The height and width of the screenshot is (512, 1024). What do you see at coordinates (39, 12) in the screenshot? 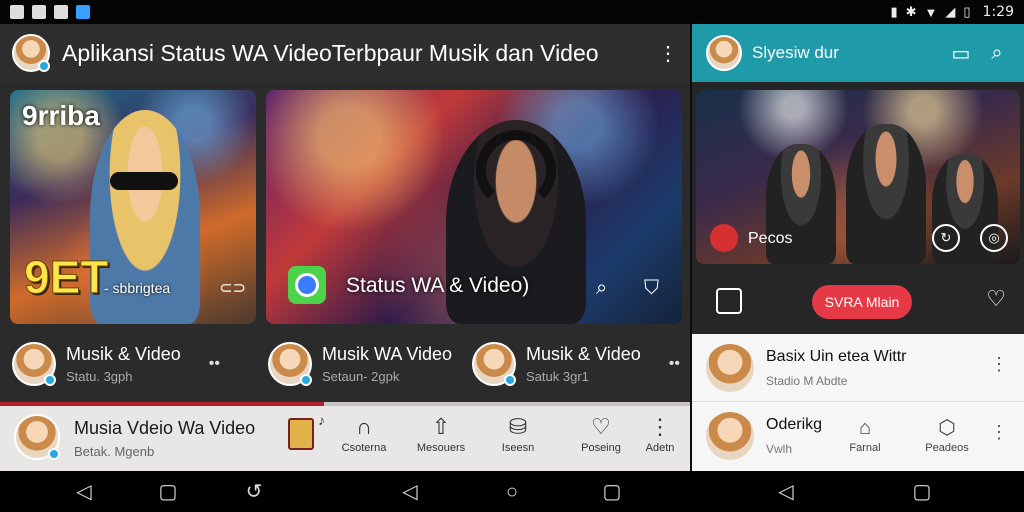
I see `photo-icon` at bounding box center [39, 12].